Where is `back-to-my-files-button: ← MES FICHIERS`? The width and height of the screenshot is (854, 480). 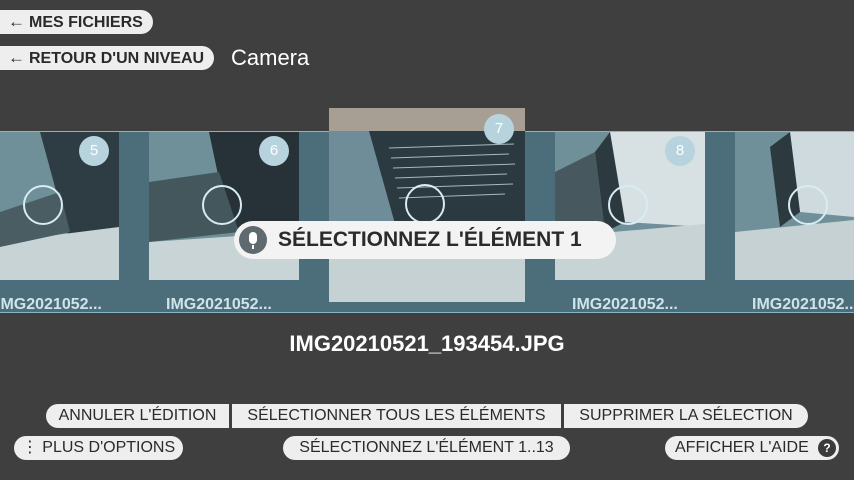
back-to-my-files-button: ← MES FICHIERS is located at coordinates (76, 22).